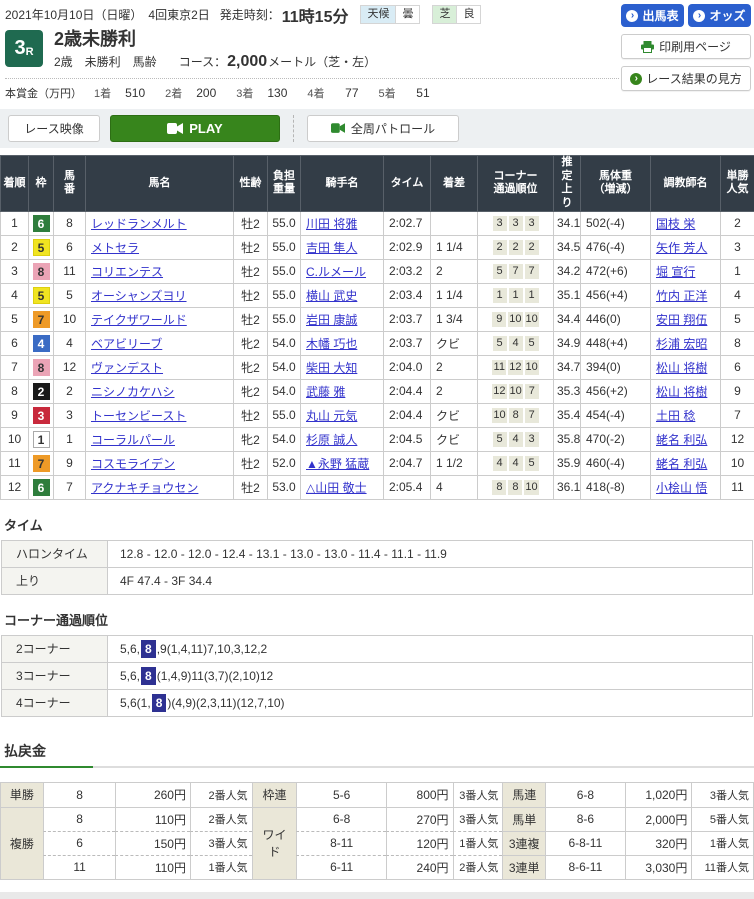 The height and width of the screenshot is (899, 754). Describe the element at coordinates (331, 416) in the screenshot. I see `jockey-name-link: 丸山 元気` at that location.